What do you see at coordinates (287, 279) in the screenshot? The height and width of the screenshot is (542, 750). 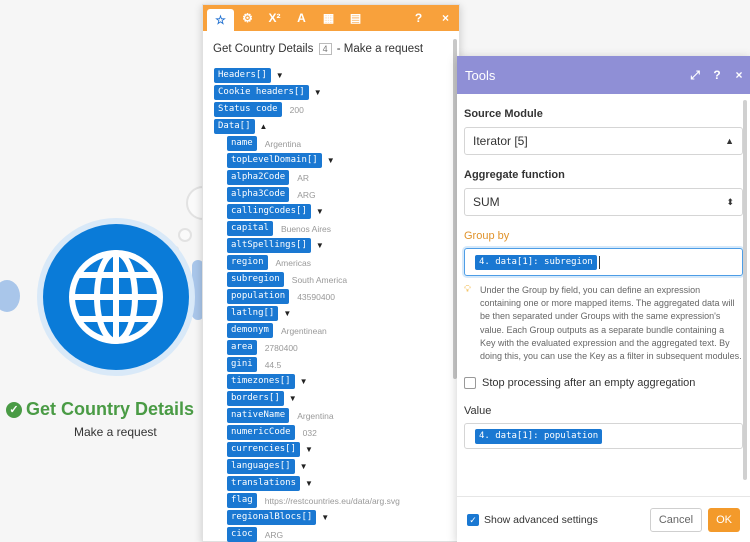 I see `mapping-item: subregion South America` at bounding box center [287, 279].